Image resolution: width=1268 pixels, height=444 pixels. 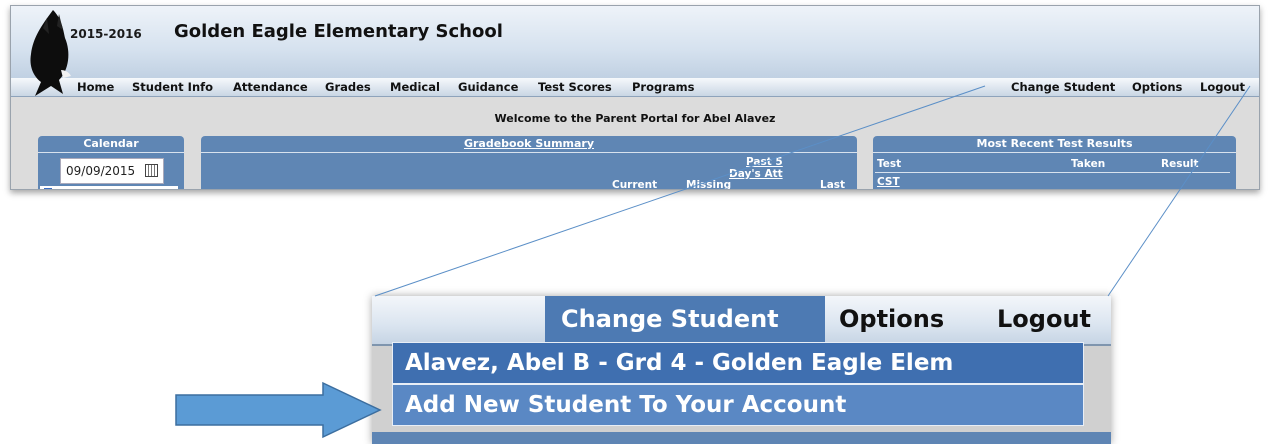 What do you see at coordinates (1063, 87) in the screenshot?
I see `nav-change-student: Change Student` at bounding box center [1063, 87].